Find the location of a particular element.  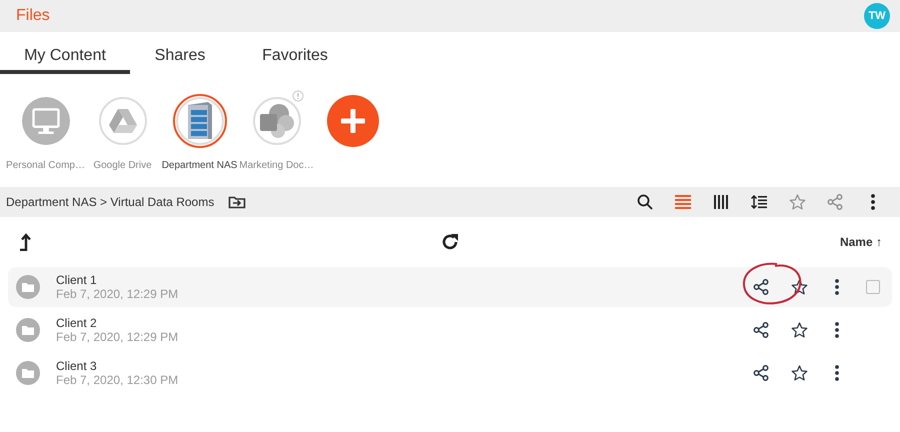

file-row: Client 2 Feb 7, 2020, 12:29 PM is located at coordinates (450, 330).